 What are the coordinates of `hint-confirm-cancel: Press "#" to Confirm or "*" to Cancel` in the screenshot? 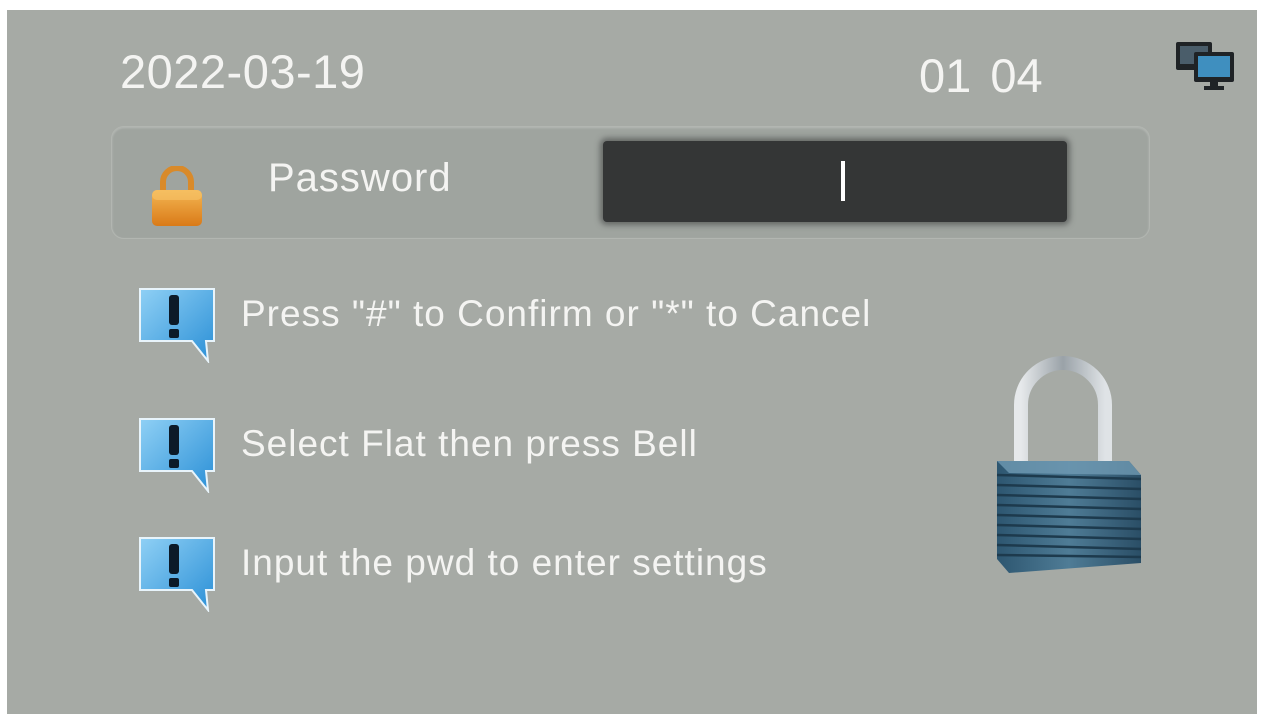 It's located at (536, 323).